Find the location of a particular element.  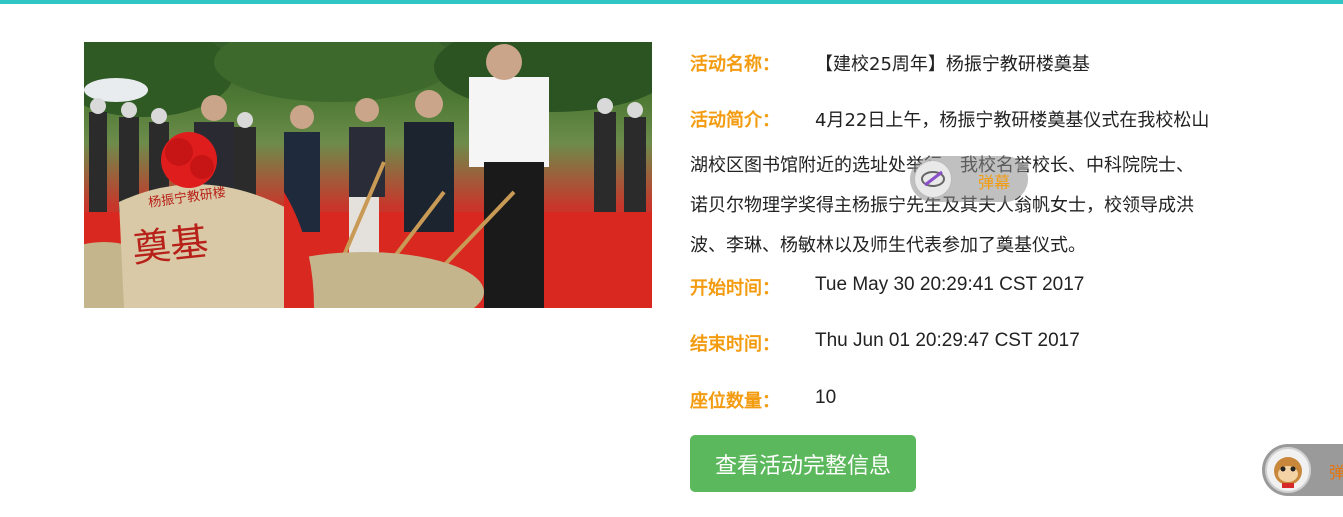

danmu-corner-widget: 弹 is located at coordinates (1302, 470).